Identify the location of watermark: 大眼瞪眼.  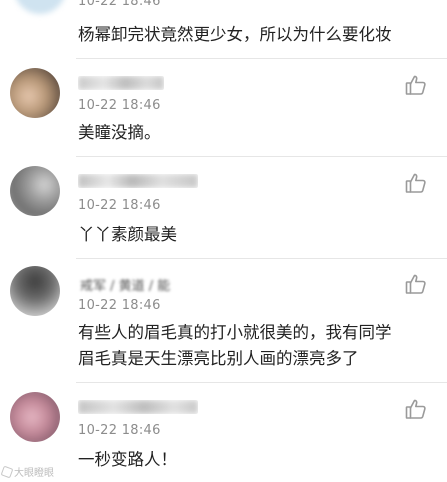
(27, 471).